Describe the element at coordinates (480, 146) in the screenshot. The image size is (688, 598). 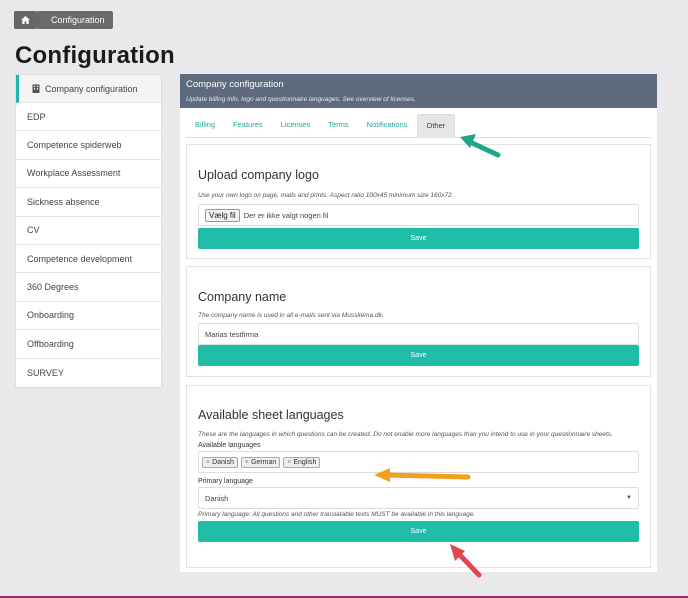
I see `green-arrow-icon` at that location.